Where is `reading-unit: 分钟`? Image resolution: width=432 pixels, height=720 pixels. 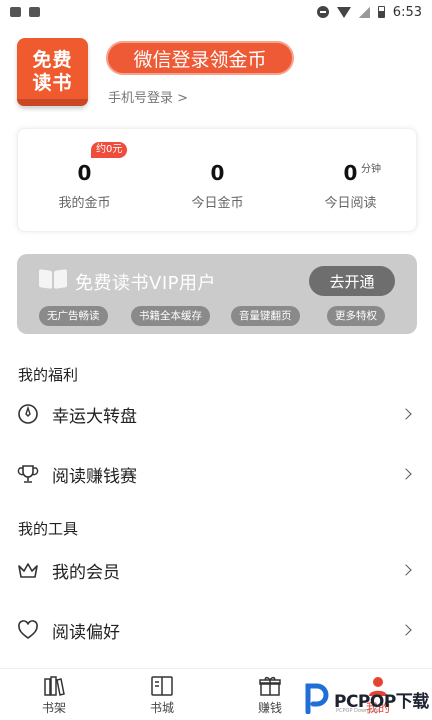 reading-unit: 分钟 is located at coordinates (371, 169).